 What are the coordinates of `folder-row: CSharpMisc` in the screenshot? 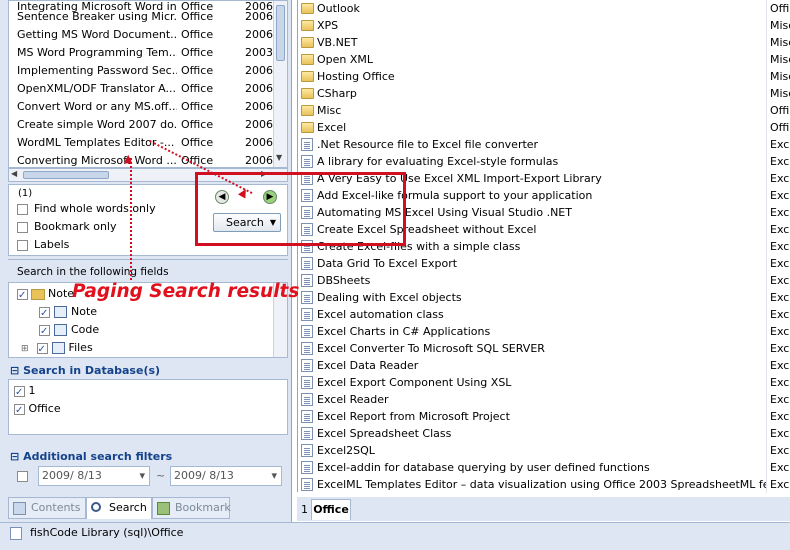 It's located at (544, 93).